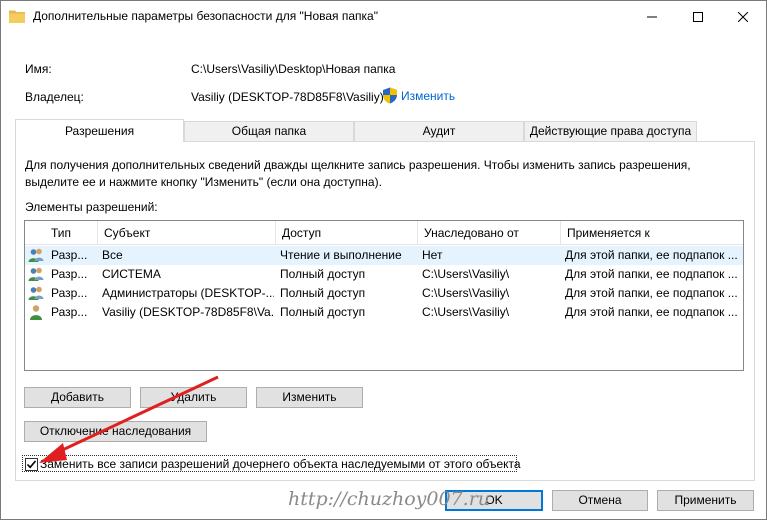 The width and height of the screenshot is (767, 520). What do you see at coordinates (652, 233) in the screenshot?
I see `column-applies-to: Применяется к` at bounding box center [652, 233].